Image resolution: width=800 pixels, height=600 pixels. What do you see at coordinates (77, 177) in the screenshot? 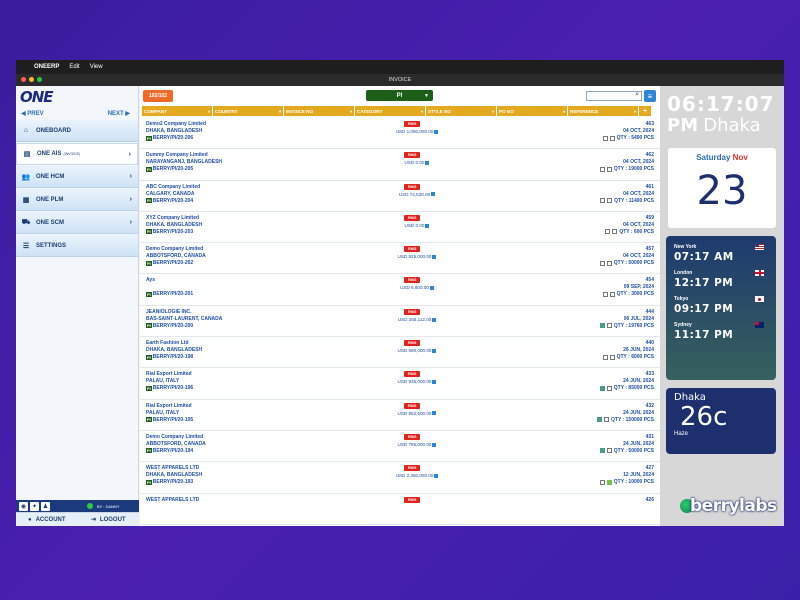
I see `sidebar-item-one-hcm: 👥 ONE HCM ›` at bounding box center [77, 177].